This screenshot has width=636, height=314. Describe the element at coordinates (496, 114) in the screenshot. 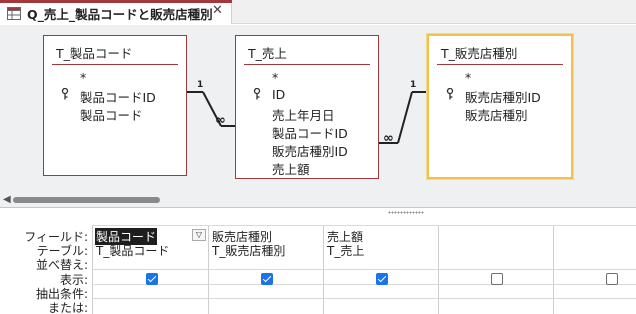

I see `field-shop-type: 販売店種別` at that location.